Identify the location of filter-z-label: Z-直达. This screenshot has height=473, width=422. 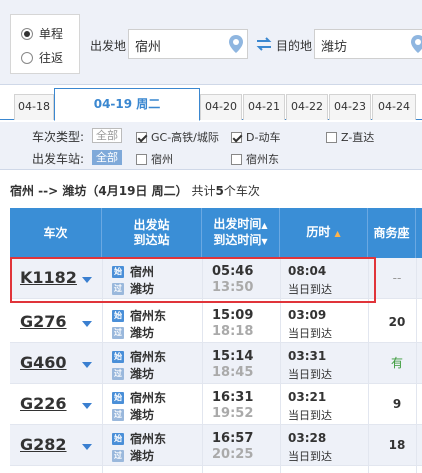
(358, 137).